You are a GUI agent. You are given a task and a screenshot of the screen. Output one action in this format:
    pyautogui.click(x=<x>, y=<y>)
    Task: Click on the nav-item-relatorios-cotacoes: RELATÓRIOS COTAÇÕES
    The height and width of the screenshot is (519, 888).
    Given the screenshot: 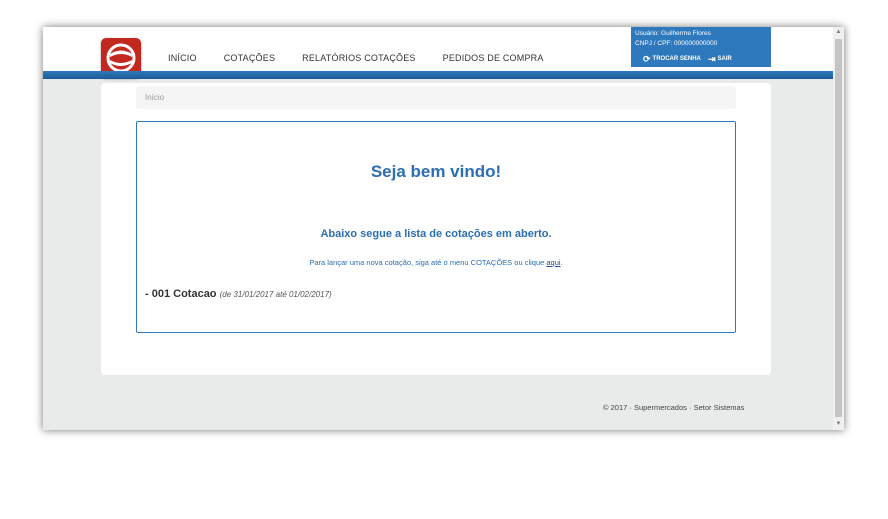 What is the action you would take?
    pyautogui.click(x=358, y=58)
    